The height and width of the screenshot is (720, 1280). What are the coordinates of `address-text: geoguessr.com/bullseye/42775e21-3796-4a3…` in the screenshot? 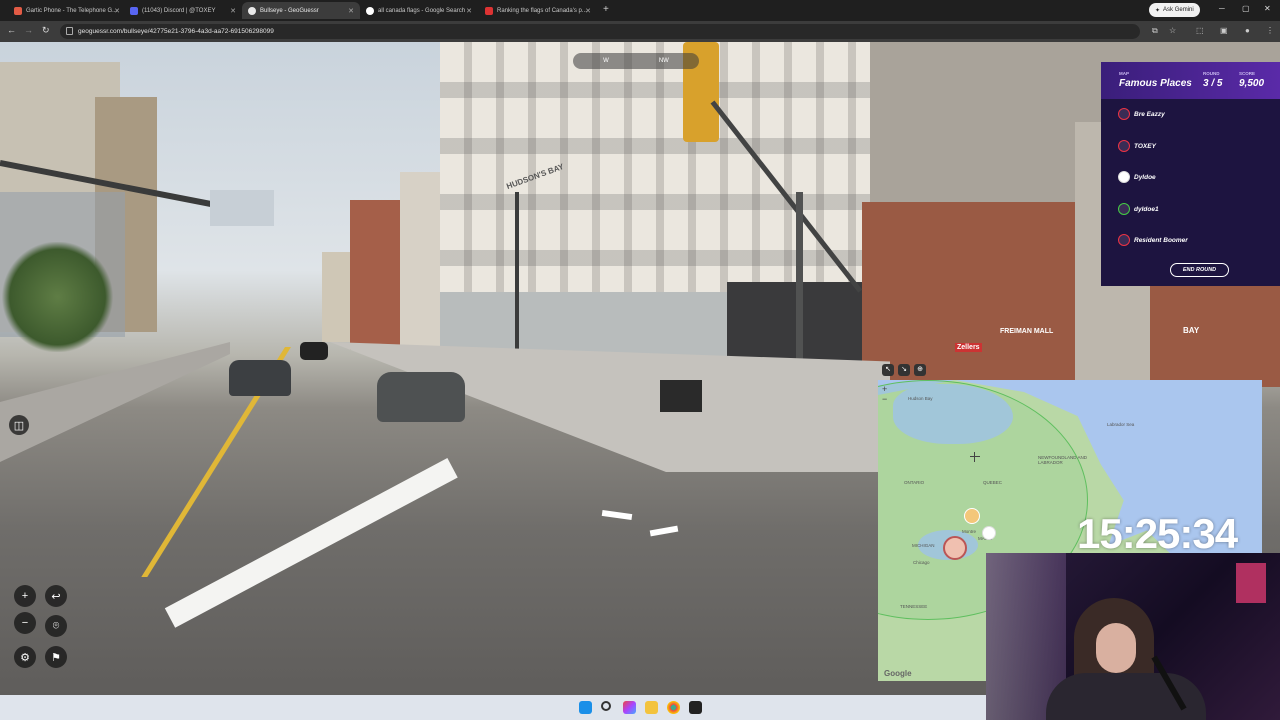 It's located at (176, 31).